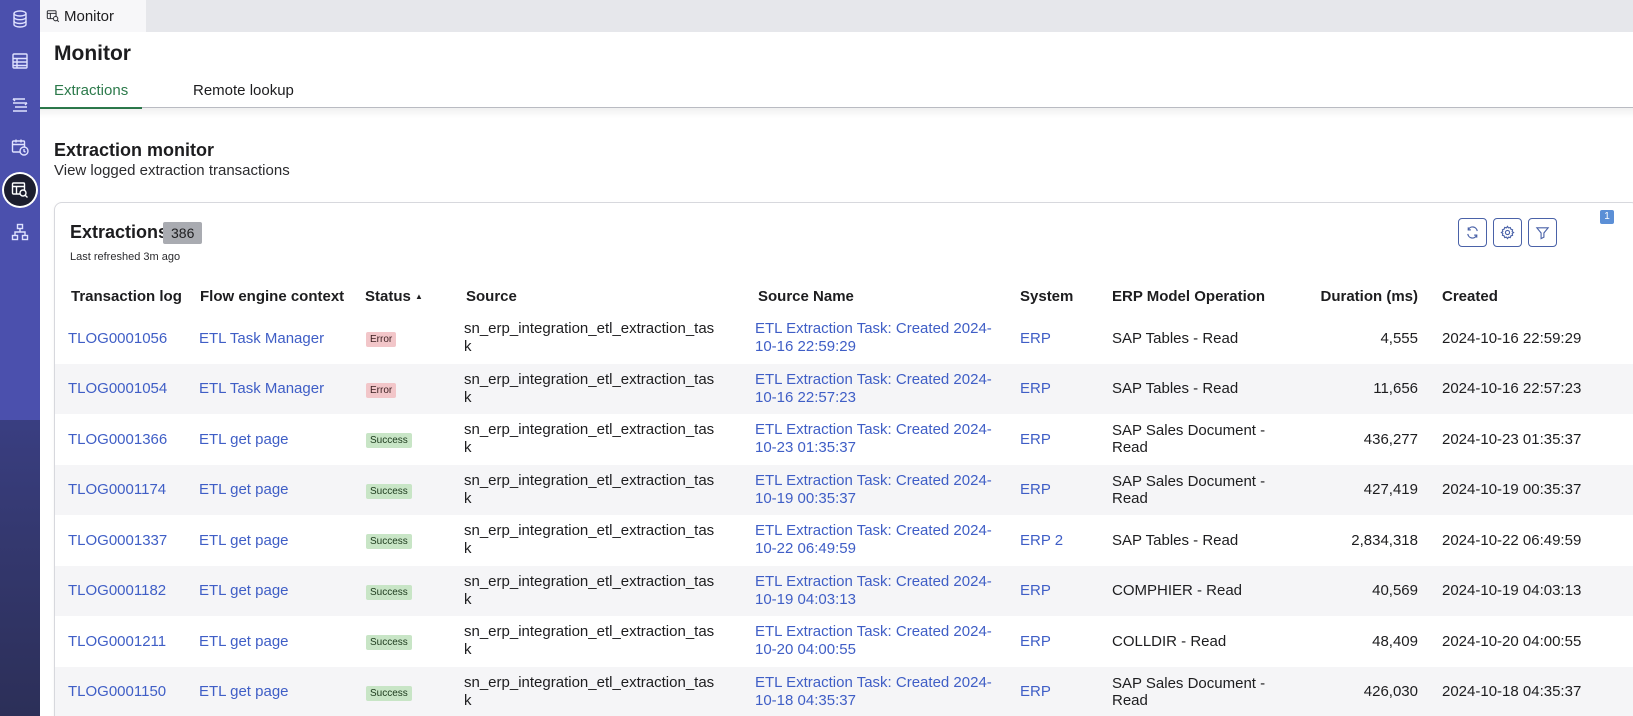 This screenshot has width=1633, height=716. I want to click on column-header-created: Created, so click(1532, 296).